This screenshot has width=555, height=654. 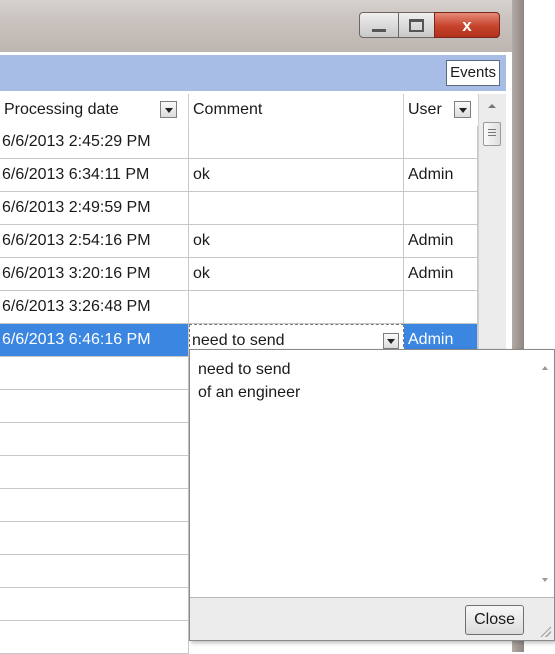 I want to click on column-header-user: User, so click(x=441, y=110).